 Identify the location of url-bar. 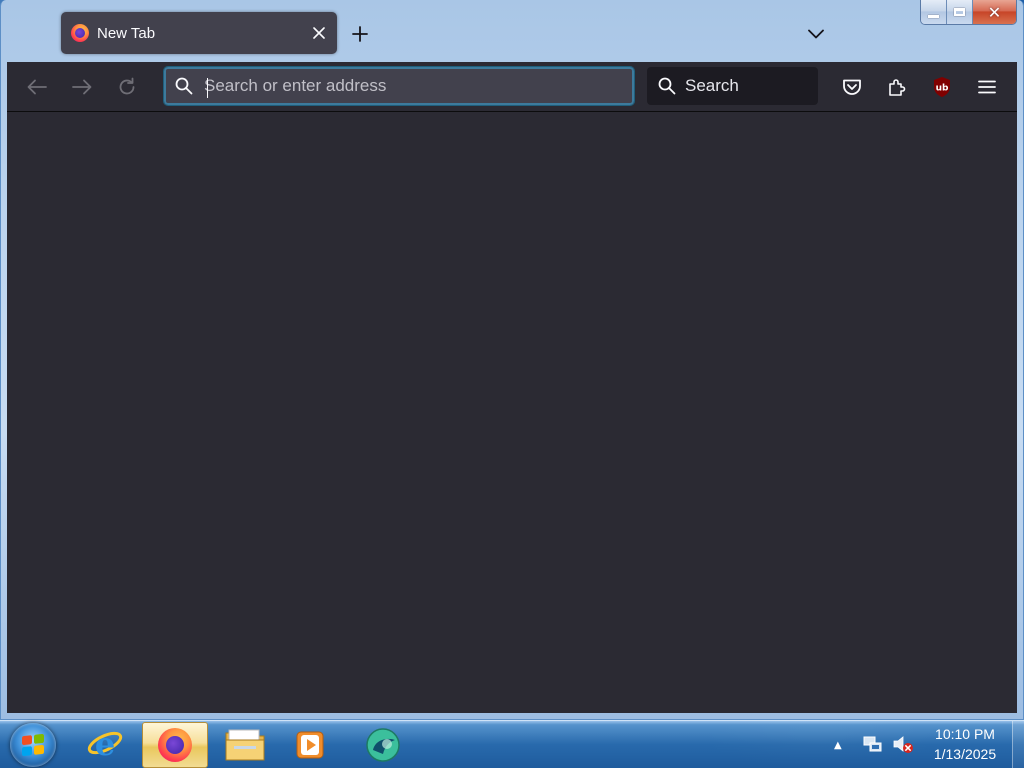
(399, 86).